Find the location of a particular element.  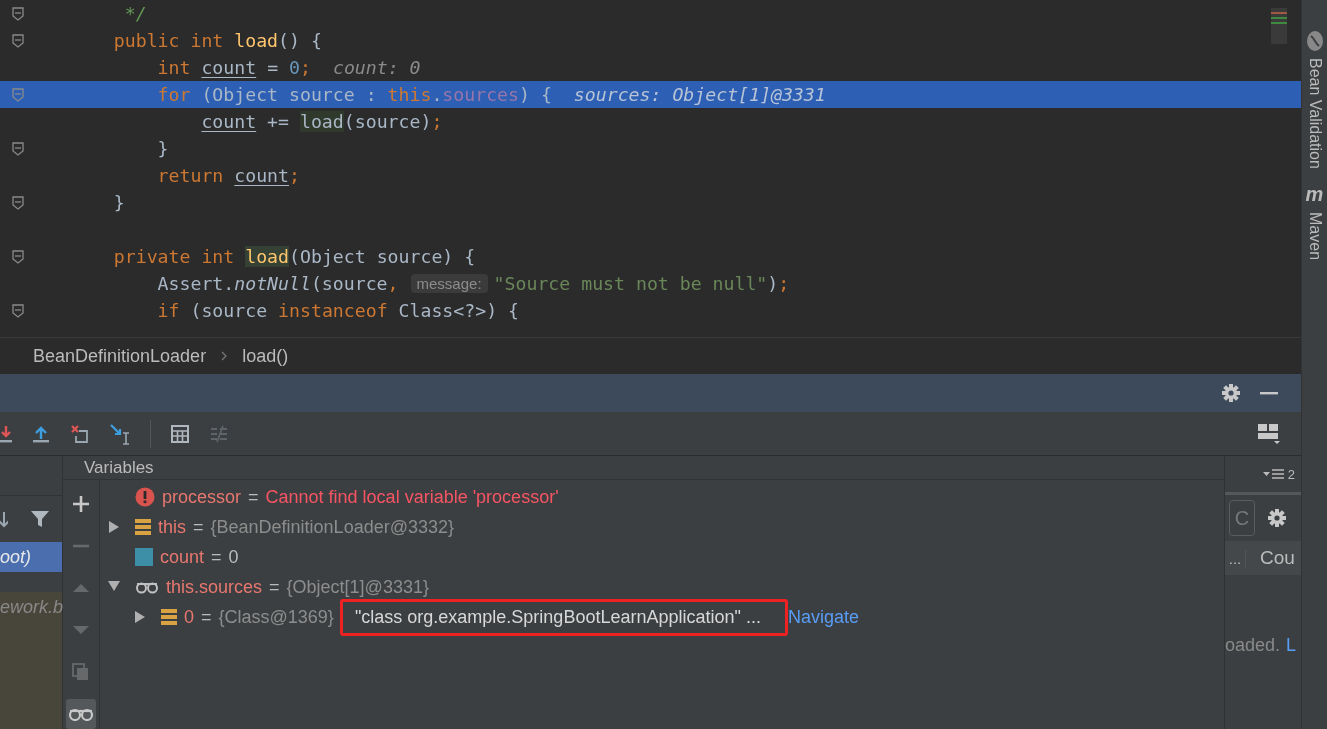

tool-window-tab: Maven is located at coordinates (1314, 235).